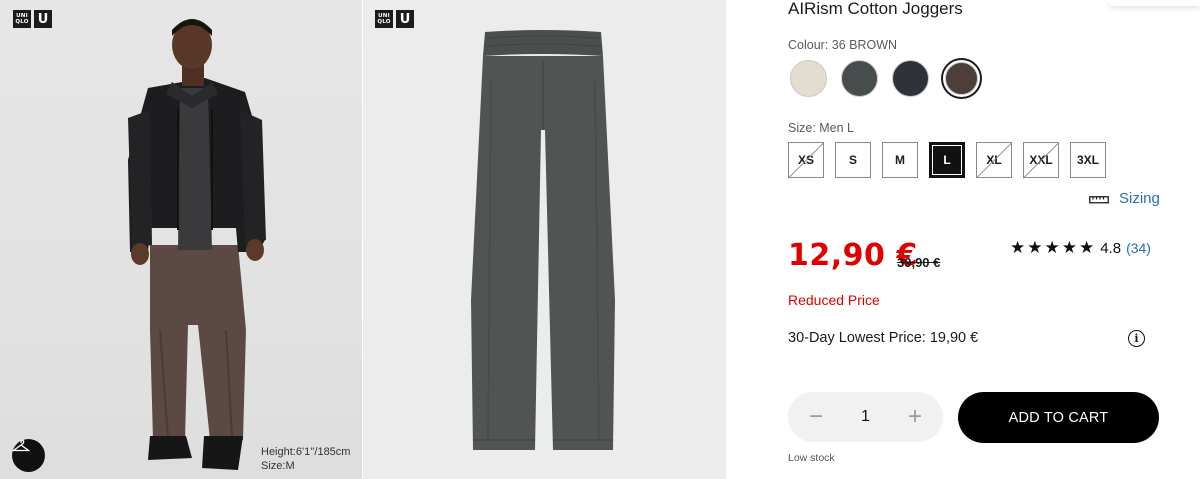  What do you see at coordinates (915, 417) in the screenshot?
I see `quantity-increase-button: +` at bounding box center [915, 417].